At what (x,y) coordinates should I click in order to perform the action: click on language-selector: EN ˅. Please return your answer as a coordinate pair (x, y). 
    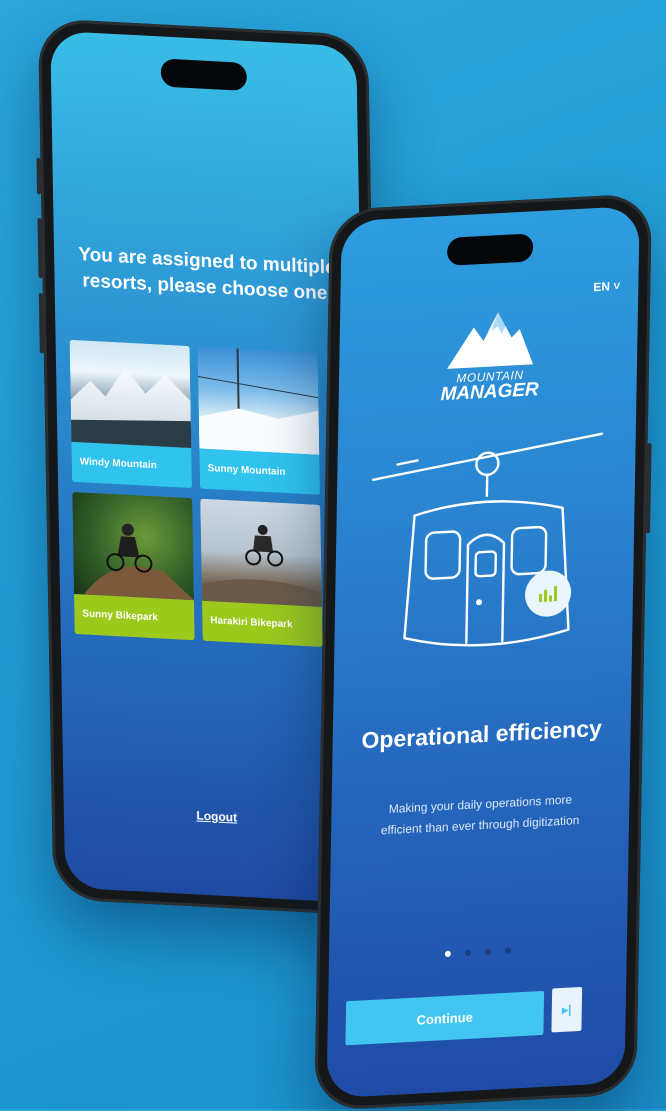
    Looking at the image, I should click on (606, 286).